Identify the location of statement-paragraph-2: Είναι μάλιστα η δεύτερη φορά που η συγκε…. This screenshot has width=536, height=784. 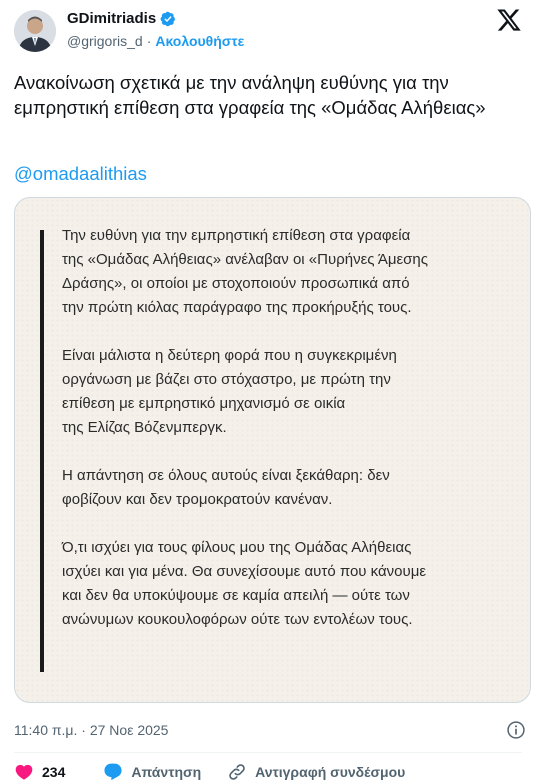
(229, 391).